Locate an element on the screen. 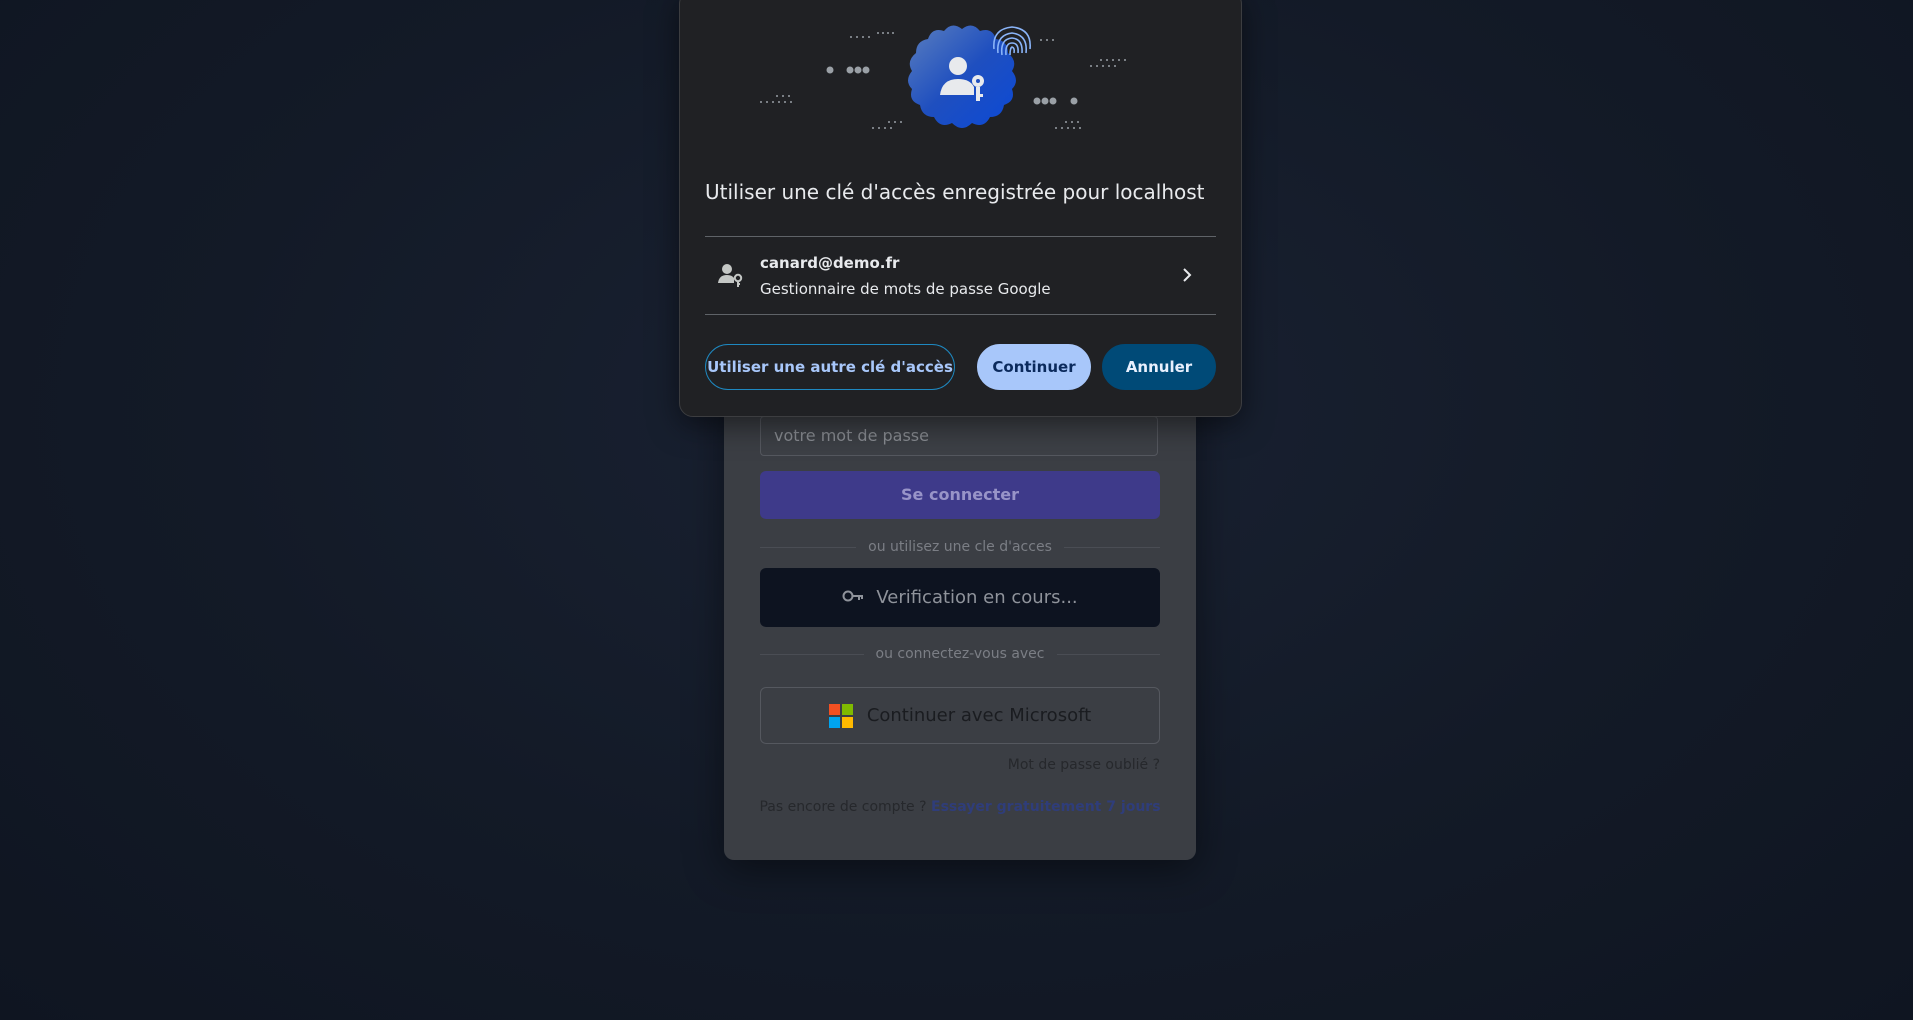 The width and height of the screenshot is (1913, 1020). microsoft-button: Continuer avec Microsoft is located at coordinates (960, 715).